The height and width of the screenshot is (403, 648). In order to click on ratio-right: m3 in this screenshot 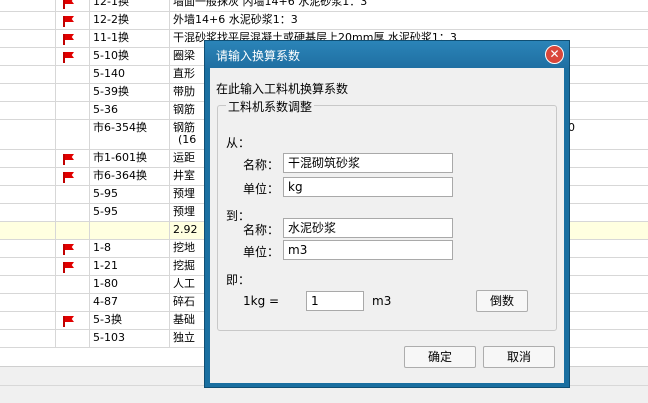, I will do `click(382, 301)`.